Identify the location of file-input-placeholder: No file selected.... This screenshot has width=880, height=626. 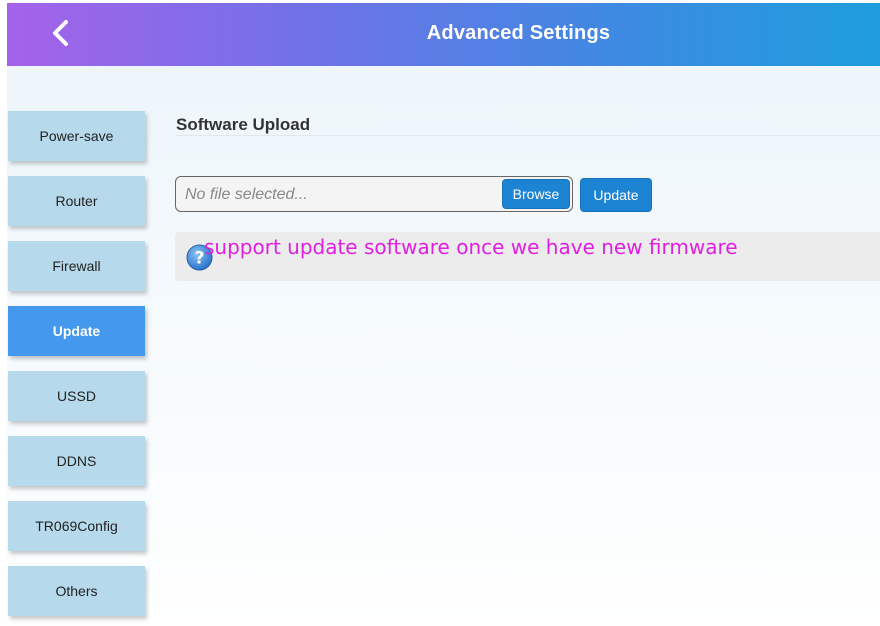
(246, 194).